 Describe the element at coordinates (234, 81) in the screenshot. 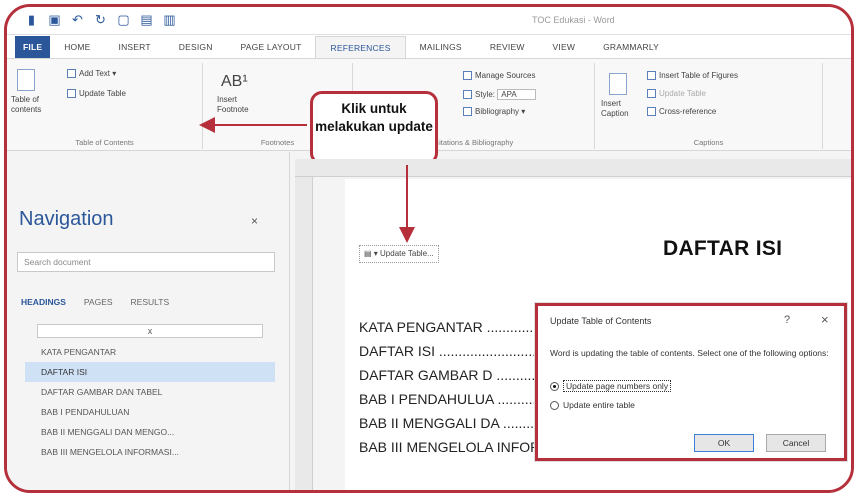

I see `insert-footnote-icon: AB¹` at that location.